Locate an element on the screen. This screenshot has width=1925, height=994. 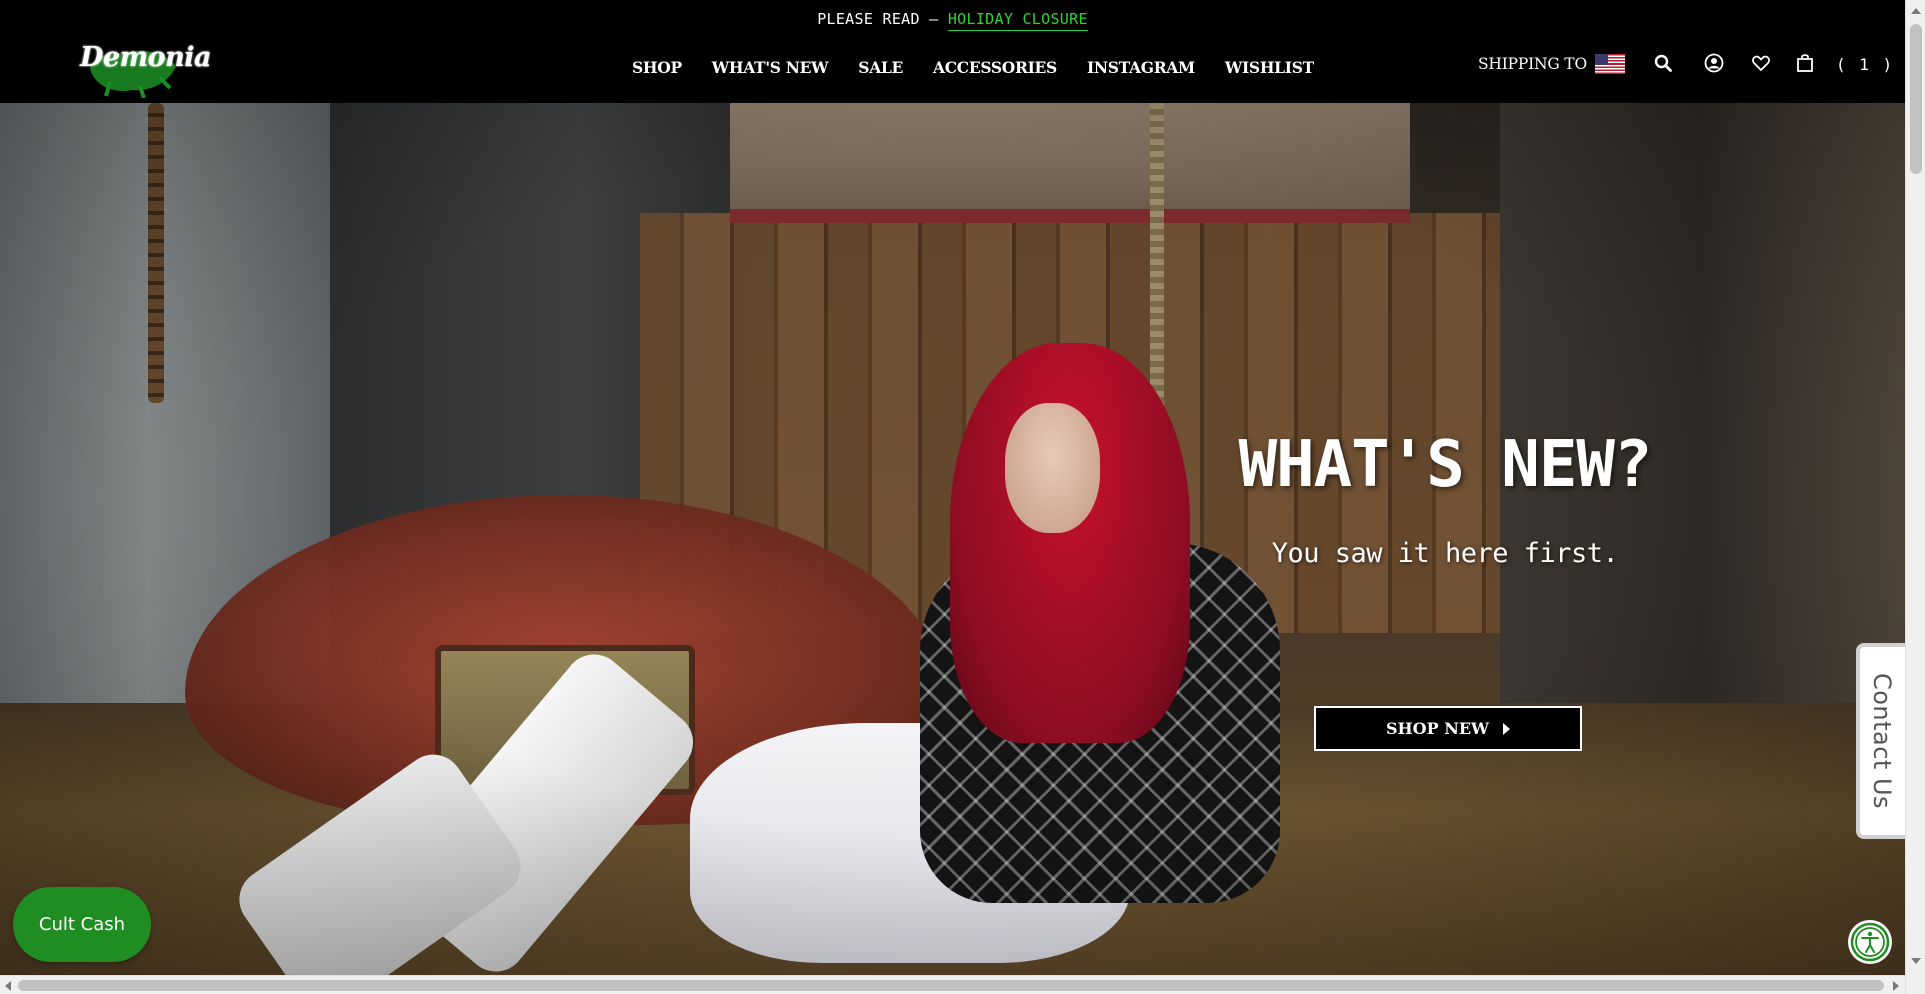
nav-item-shop: SHOP is located at coordinates (657, 67).